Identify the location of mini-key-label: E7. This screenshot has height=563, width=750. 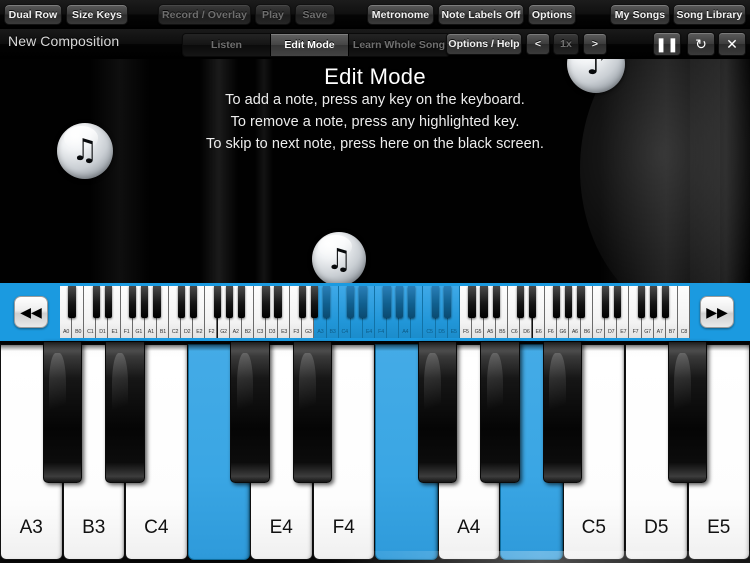
(623, 332).